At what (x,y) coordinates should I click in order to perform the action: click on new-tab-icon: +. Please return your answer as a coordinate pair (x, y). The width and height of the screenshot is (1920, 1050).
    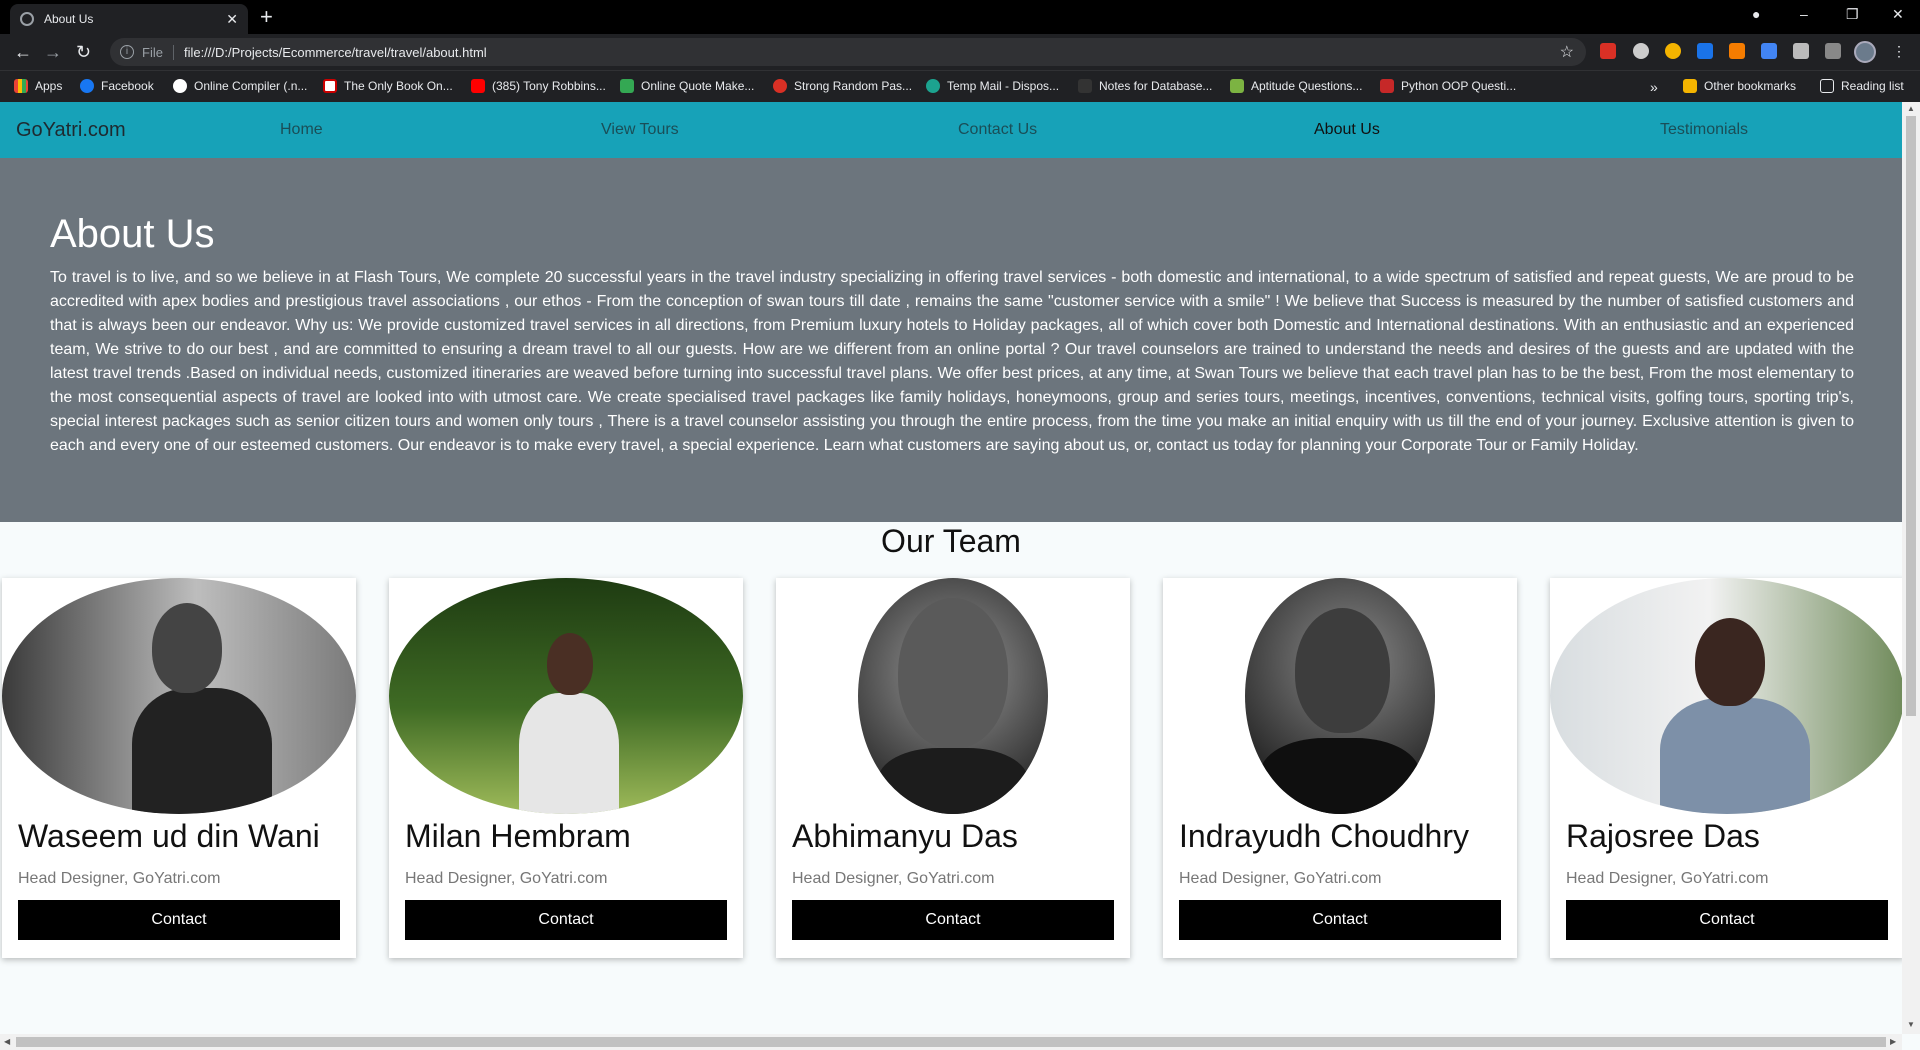
    Looking at the image, I should click on (266, 17).